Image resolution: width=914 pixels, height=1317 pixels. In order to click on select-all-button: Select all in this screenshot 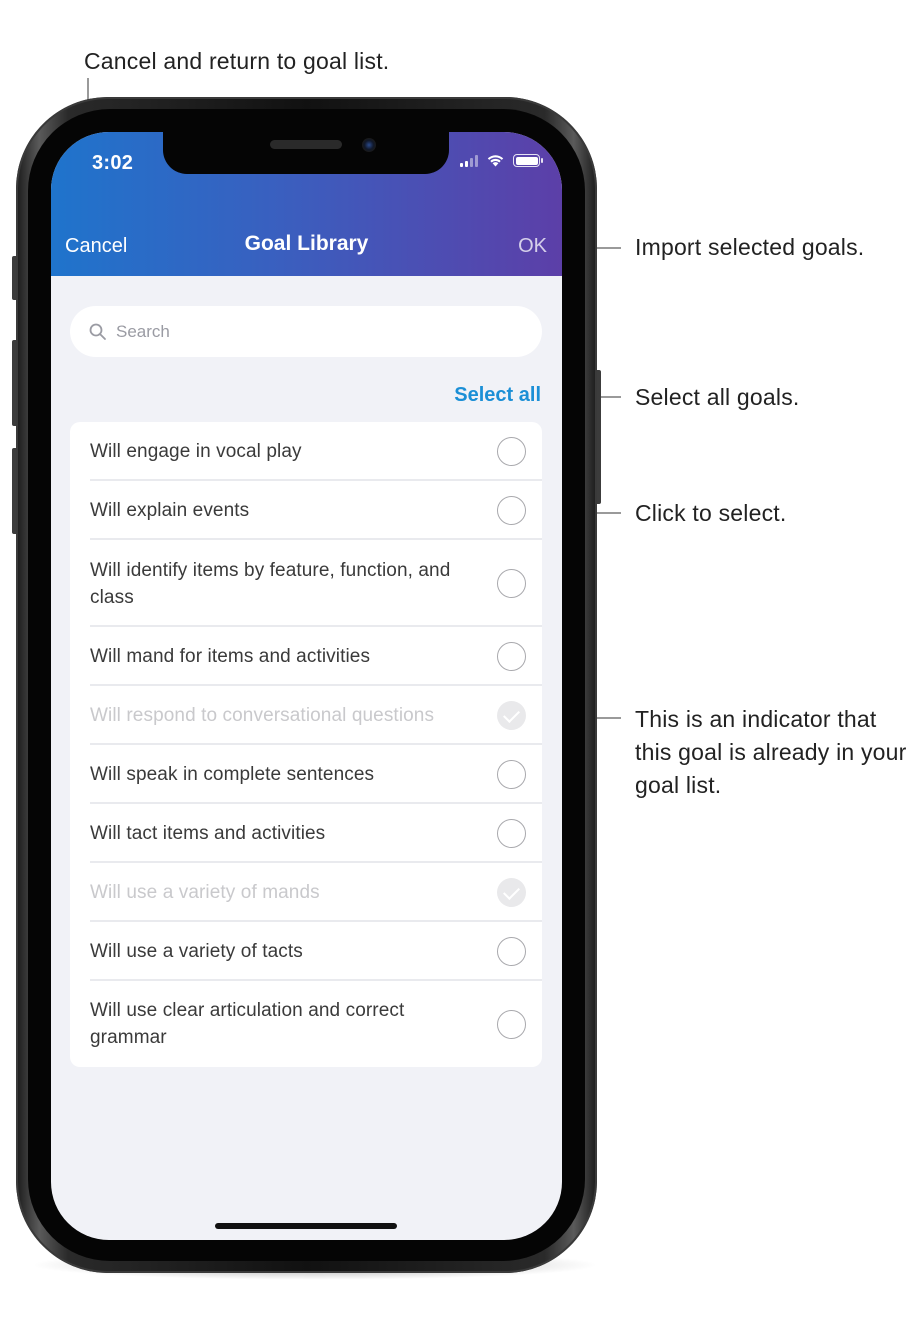, I will do `click(497, 395)`.